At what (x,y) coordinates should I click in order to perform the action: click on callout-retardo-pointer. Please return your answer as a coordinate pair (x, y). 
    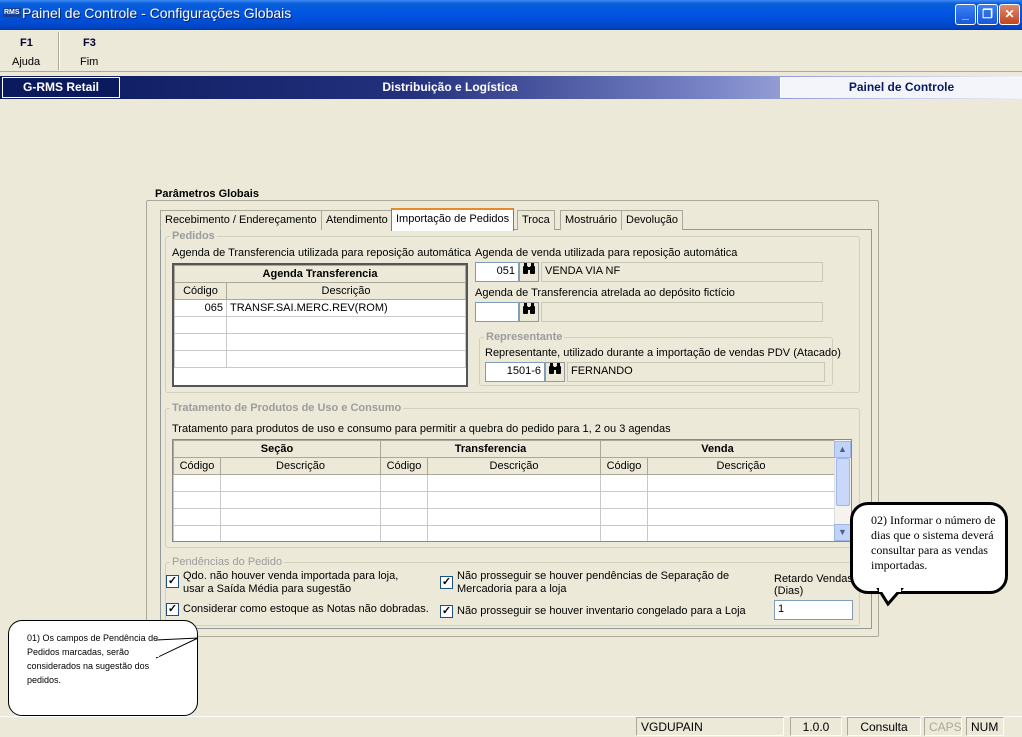
    Looking at the image, I should click on (890, 597).